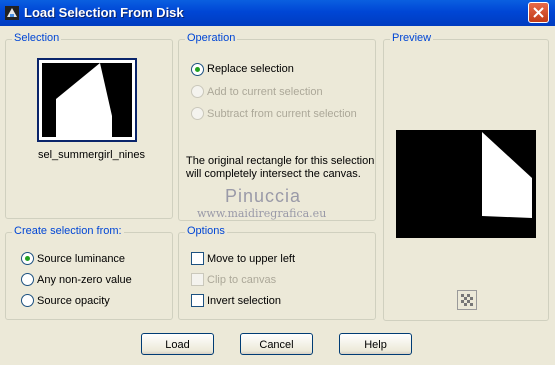 This screenshot has width=555, height=365. Describe the element at coordinates (265, 92) in the screenshot. I see `add-to-selection-label: Add to current selection` at that location.